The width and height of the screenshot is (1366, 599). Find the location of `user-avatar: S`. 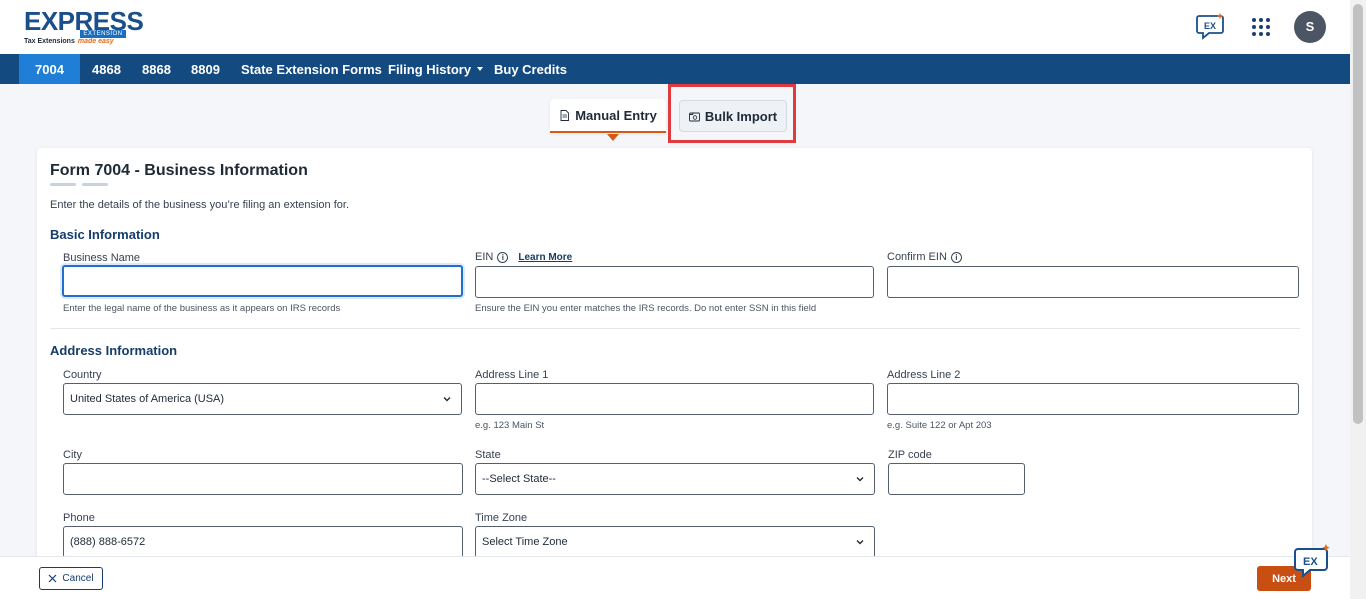

user-avatar: S is located at coordinates (1310, 27).